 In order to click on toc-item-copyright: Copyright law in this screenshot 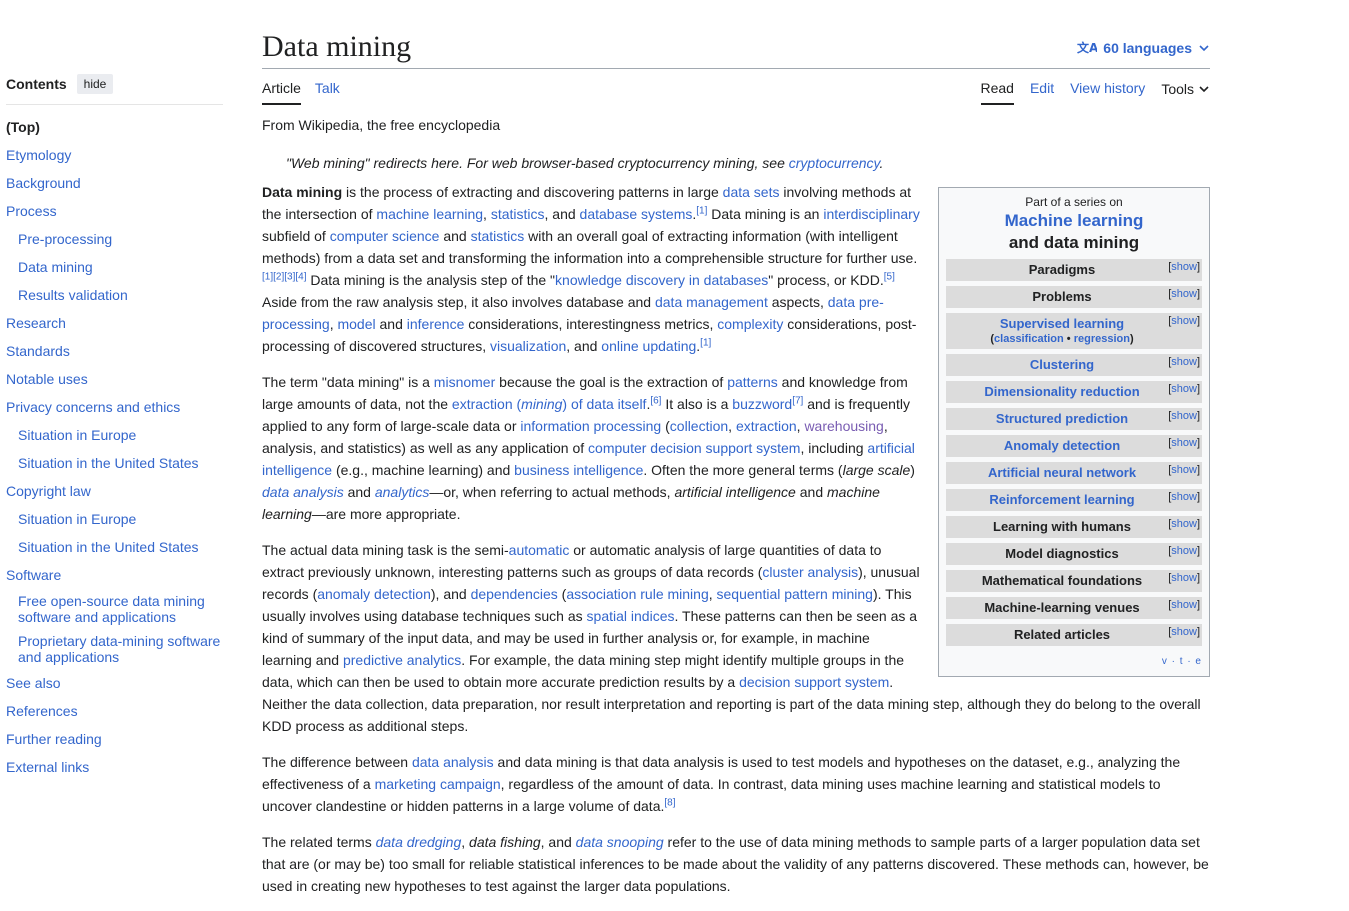, I will do `click(48, 491)`.